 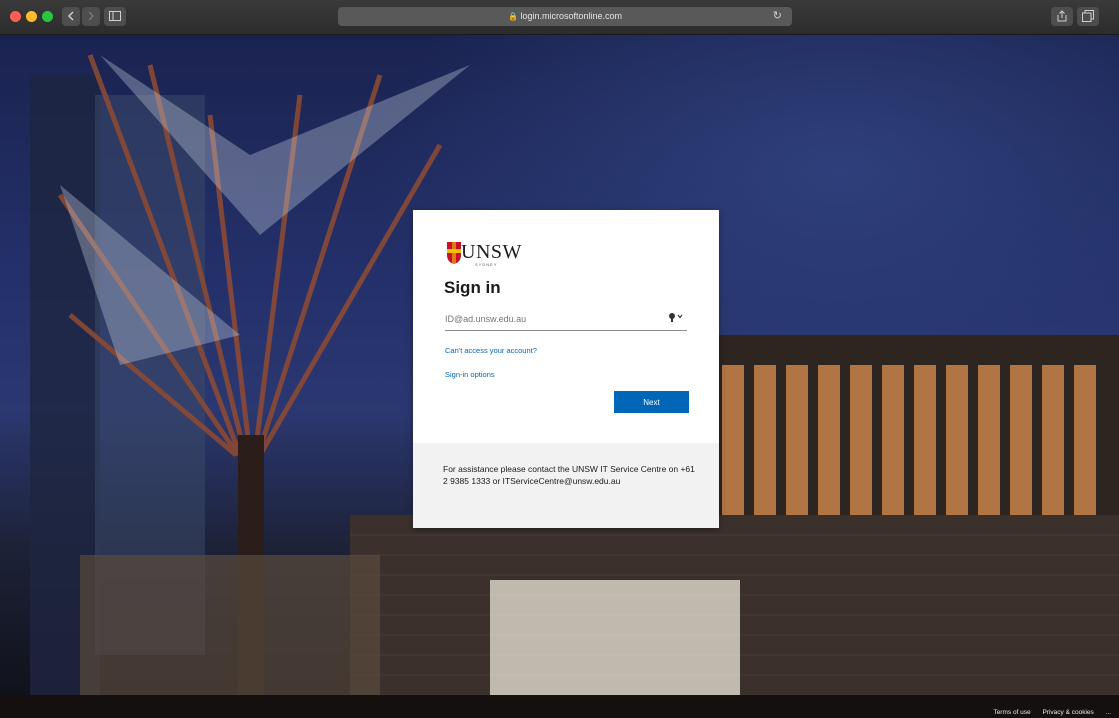 I want to click on sidebar-icon, so click(x=115, y=16).